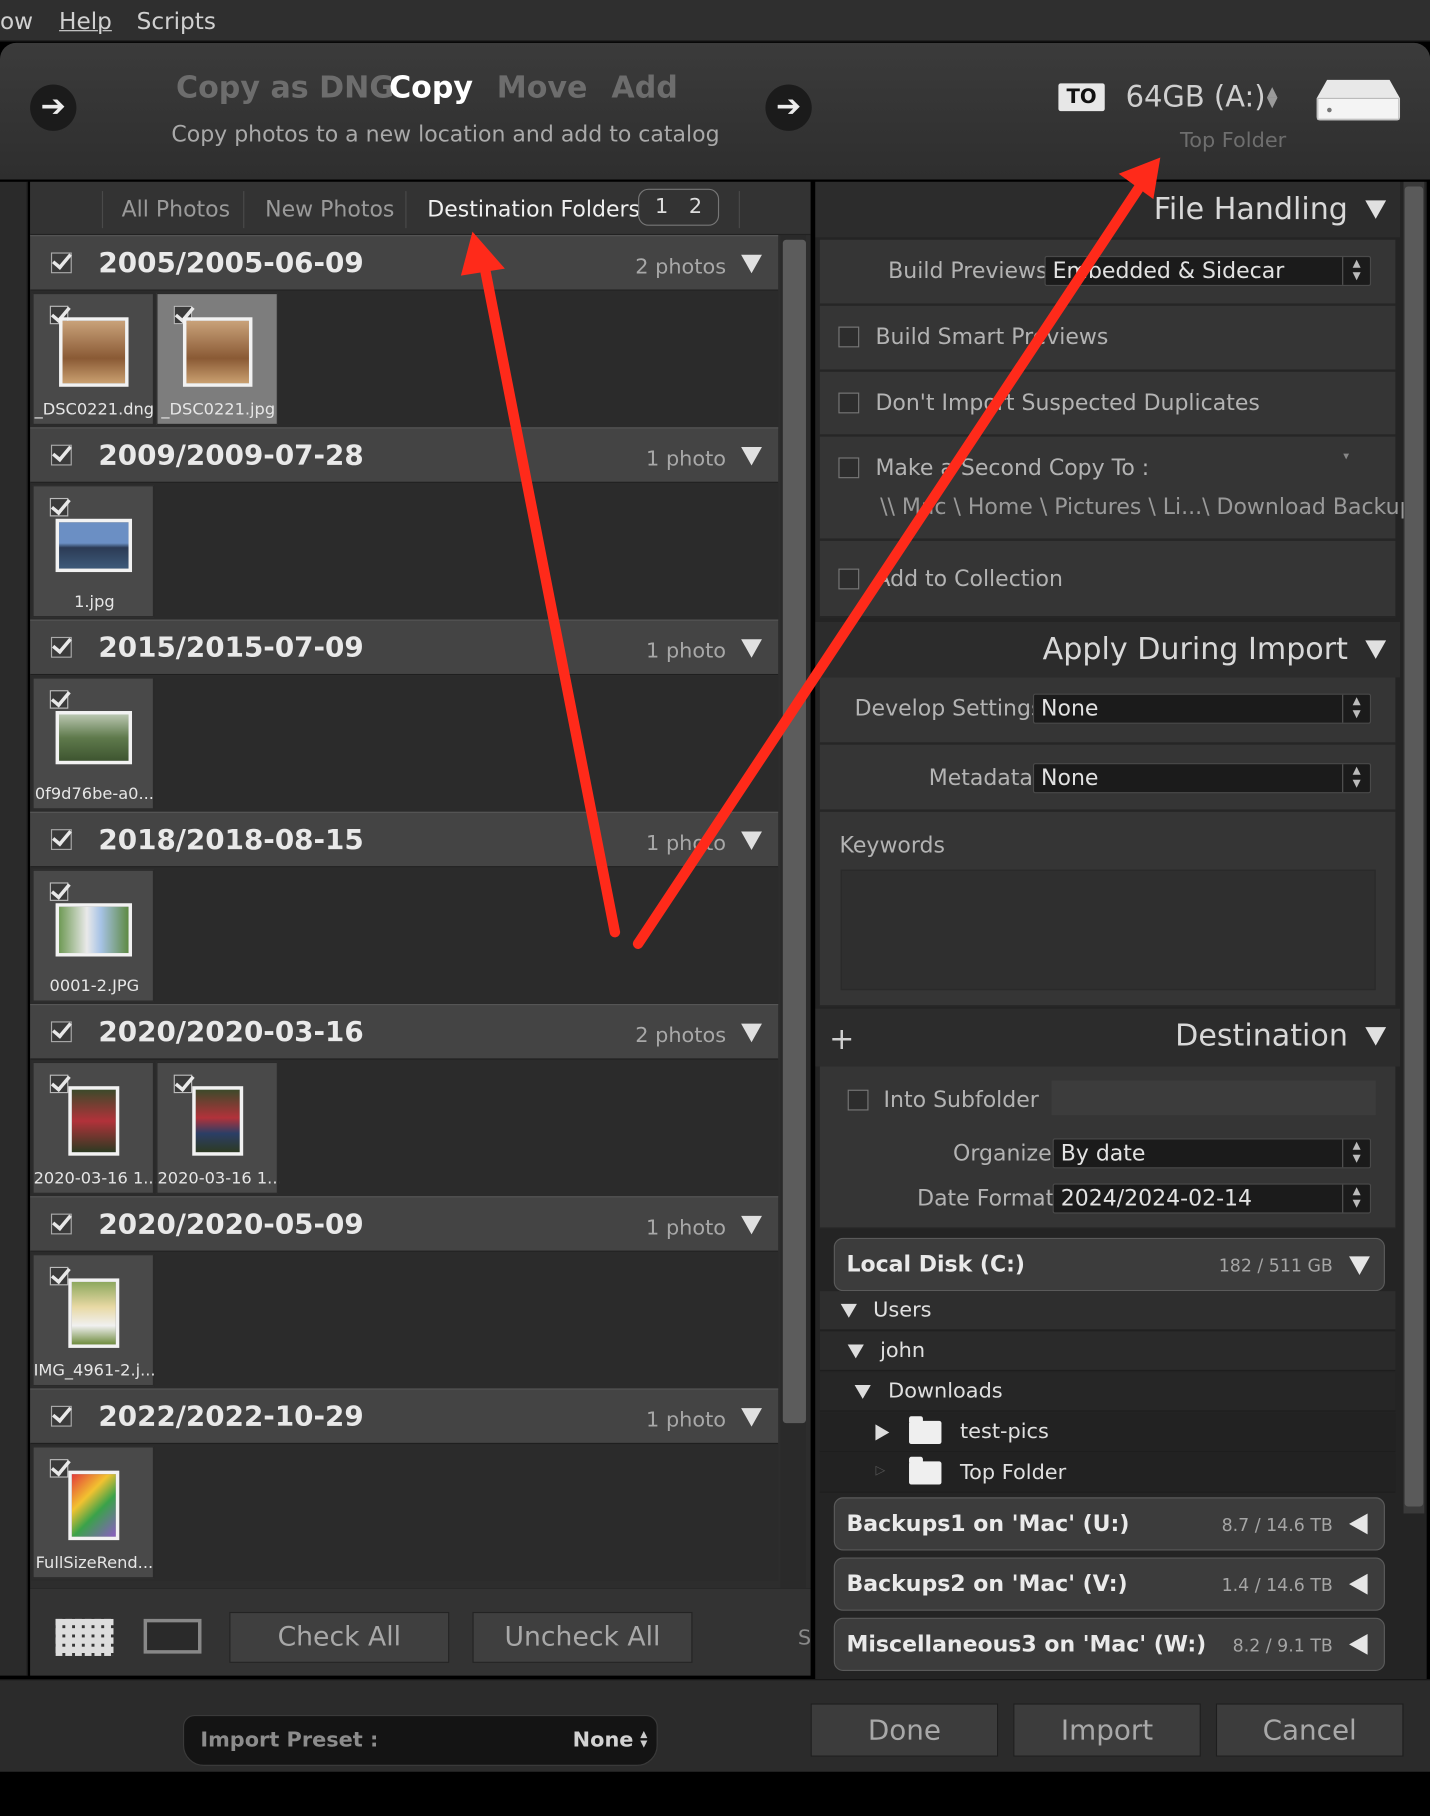  What do you see at coordinates (858, 1100) in the screenshot?
I see `into-subfolder-checkbox` at bounding box center [858, 1100].